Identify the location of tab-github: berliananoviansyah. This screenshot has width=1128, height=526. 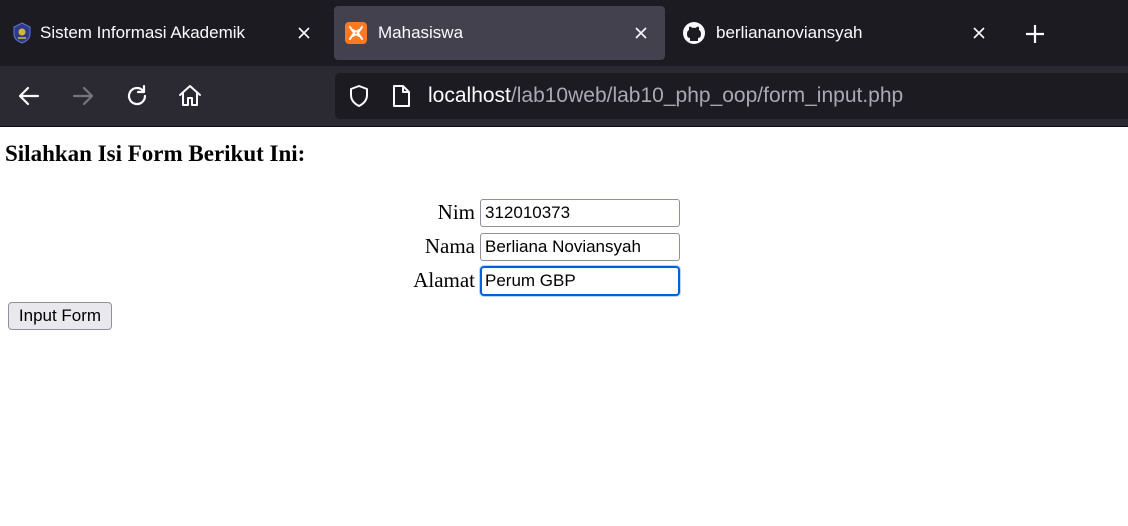
(837, 33).